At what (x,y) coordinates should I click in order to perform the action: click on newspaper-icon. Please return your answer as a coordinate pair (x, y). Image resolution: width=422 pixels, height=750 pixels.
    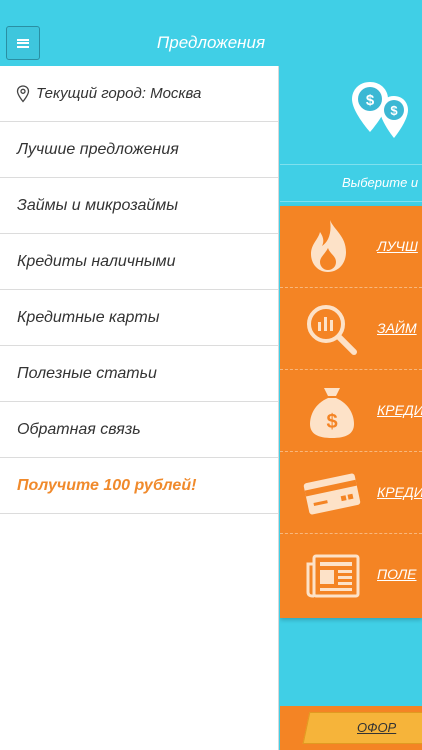
    Looking at the image, I should click on (333, 576).